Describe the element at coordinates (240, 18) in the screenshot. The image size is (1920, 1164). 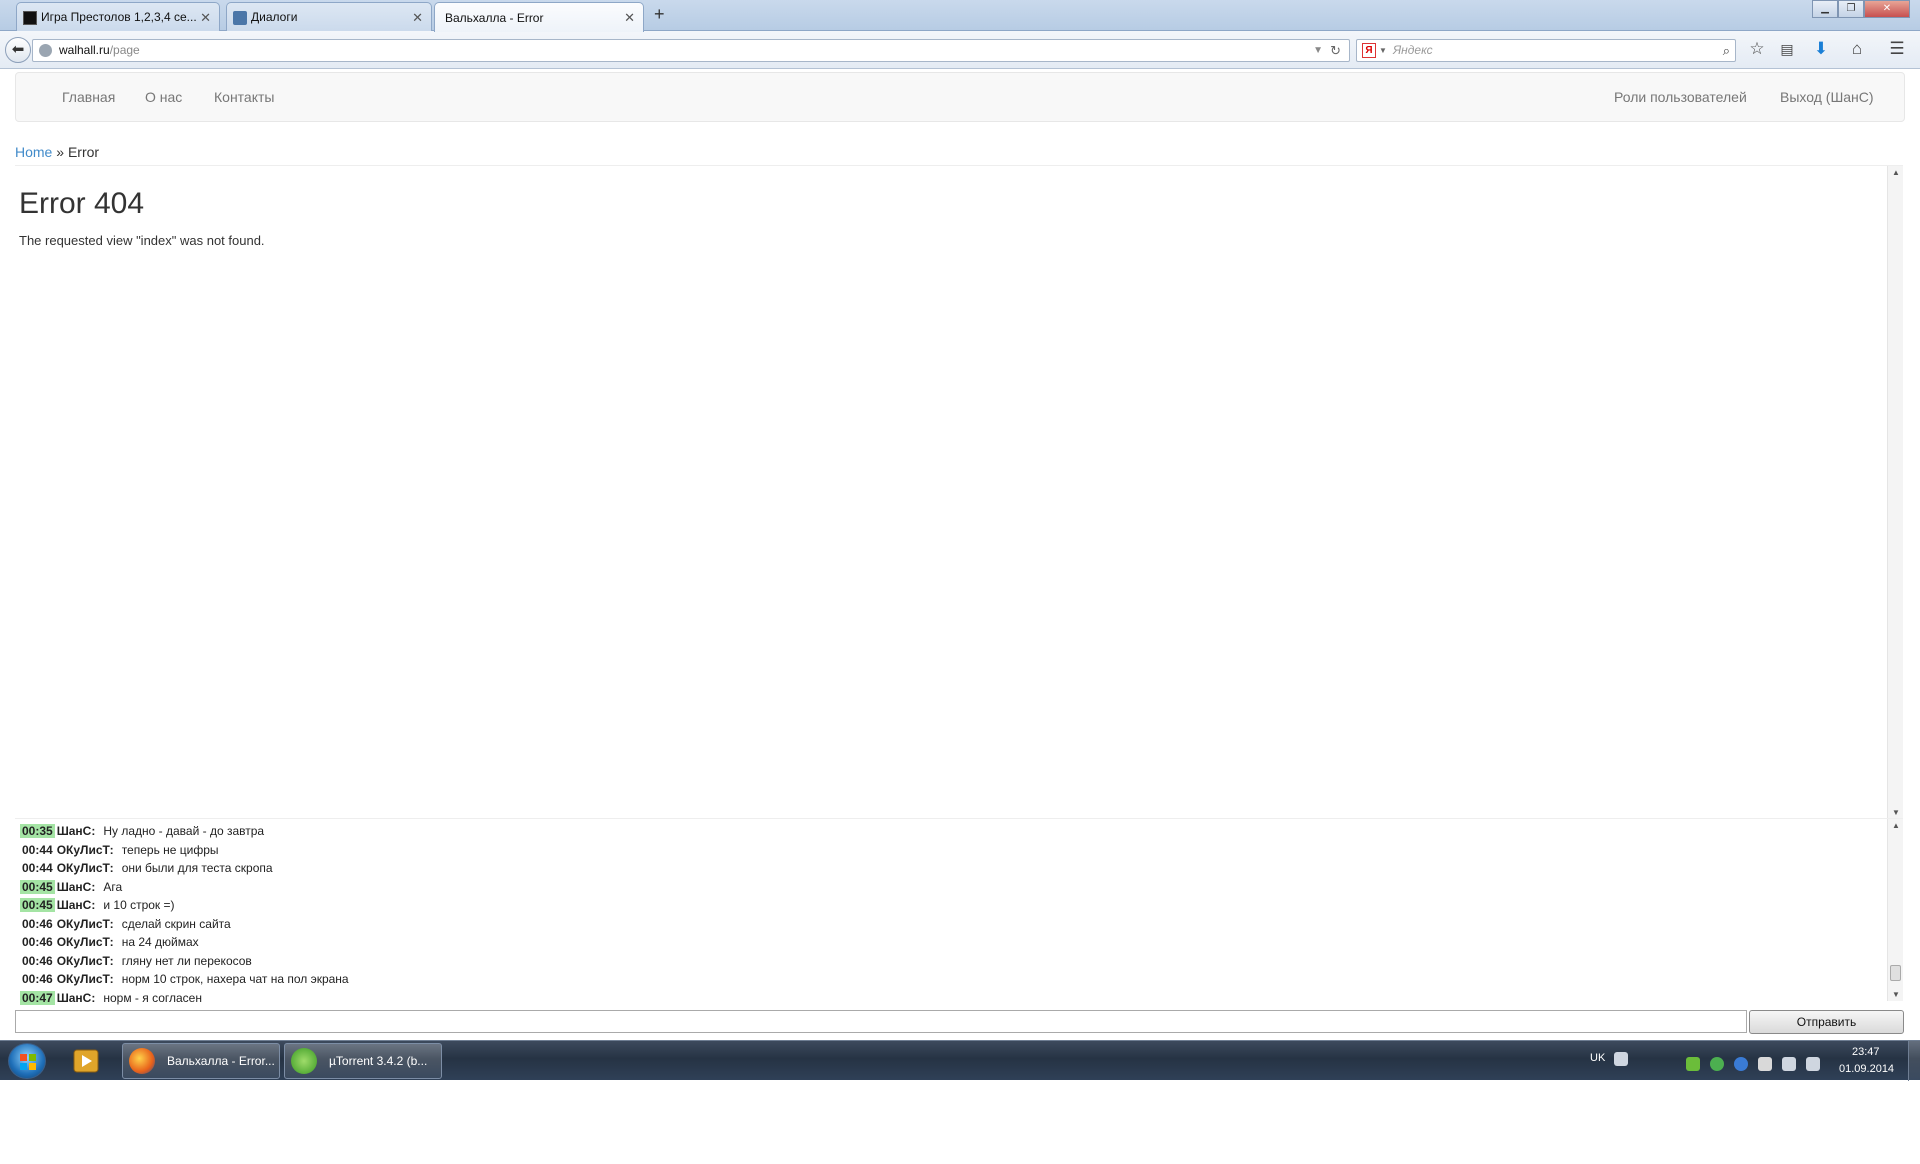
I see `vk-icon` at that location.